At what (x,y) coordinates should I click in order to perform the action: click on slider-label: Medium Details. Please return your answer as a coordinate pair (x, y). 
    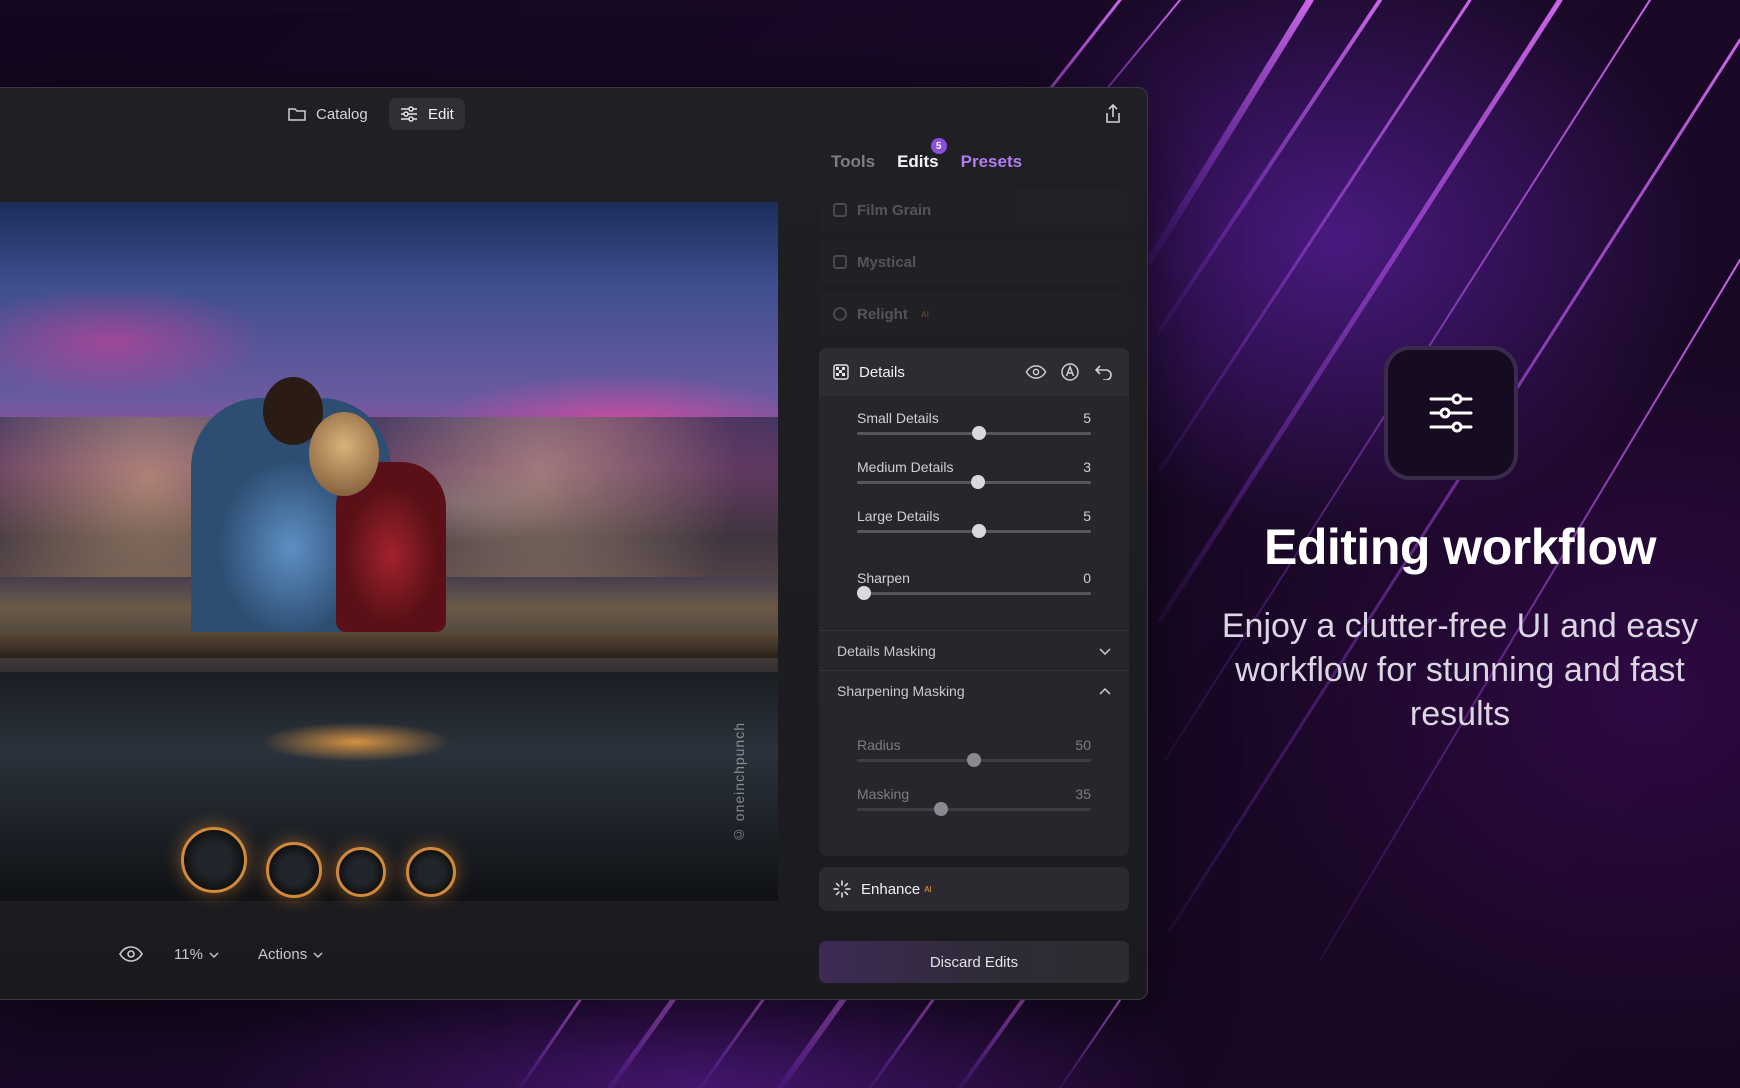
    Looking at the image, I should click on (905, 467).